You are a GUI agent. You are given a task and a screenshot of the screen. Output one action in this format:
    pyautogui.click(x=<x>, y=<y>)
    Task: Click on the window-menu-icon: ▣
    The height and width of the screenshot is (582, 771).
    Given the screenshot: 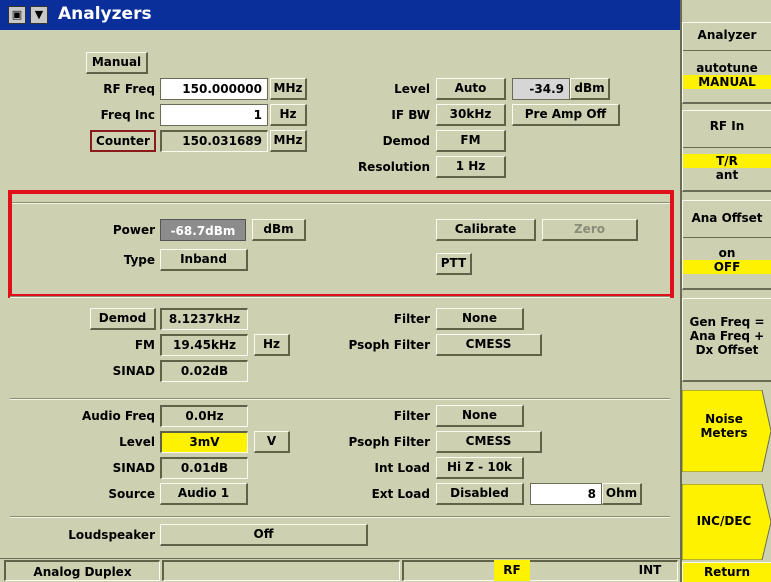 What is the action you would take?
    pyautogui.click(x=17, y=15)
    